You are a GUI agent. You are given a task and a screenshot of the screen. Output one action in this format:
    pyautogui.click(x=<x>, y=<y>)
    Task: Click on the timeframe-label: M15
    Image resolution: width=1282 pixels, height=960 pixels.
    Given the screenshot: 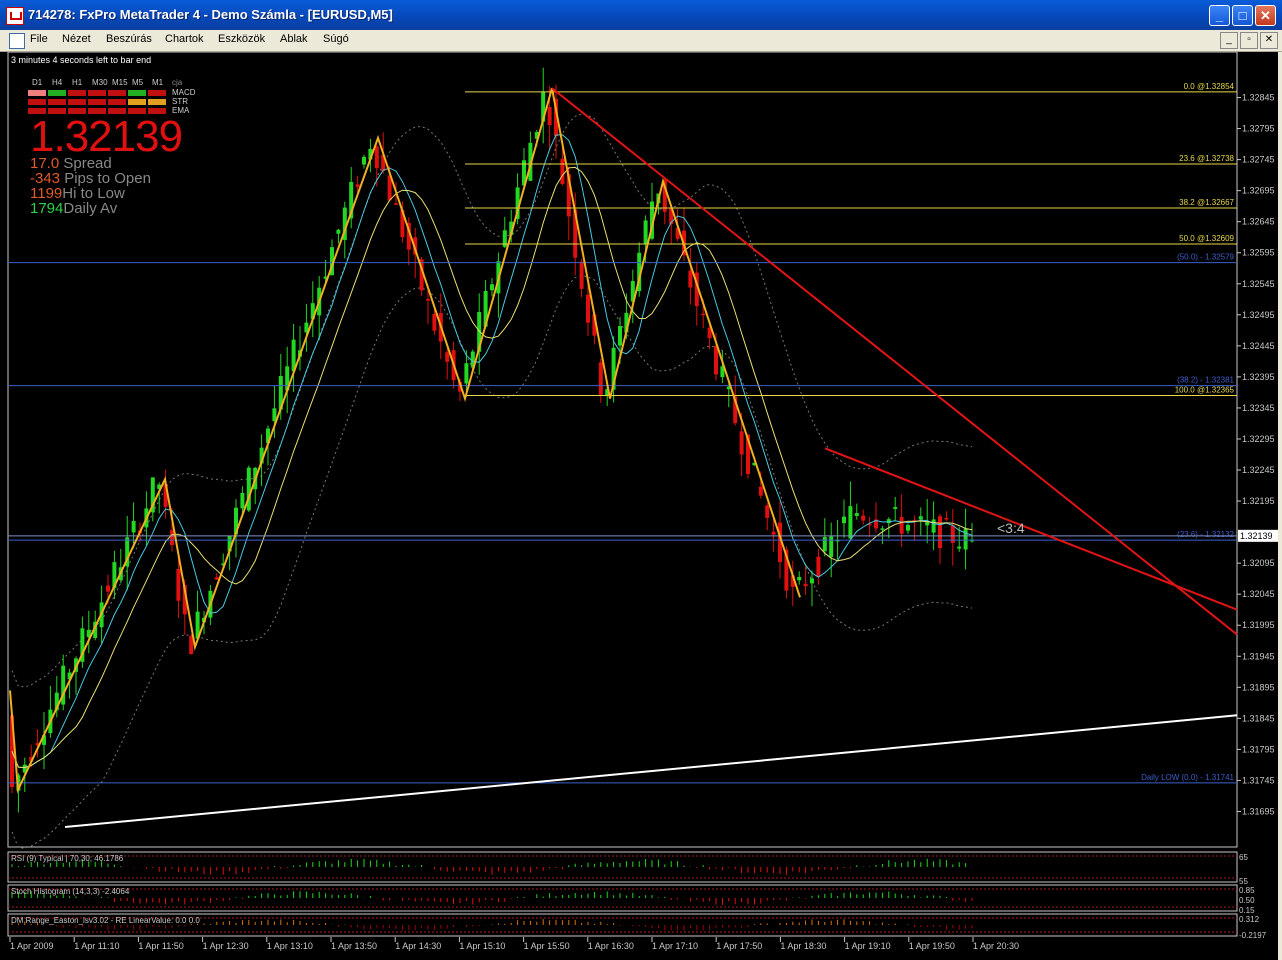 What is the action you would take?
    pyautogui.click(x=120, y=82)
    